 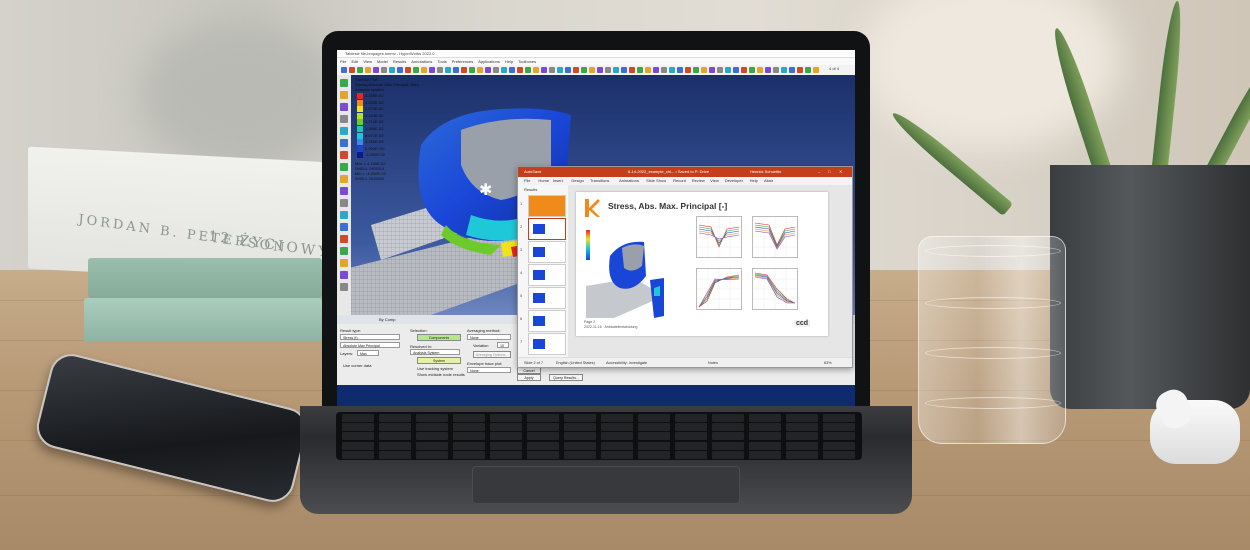 I want to click on apply-button: Apply, so click(x=529, y=377).